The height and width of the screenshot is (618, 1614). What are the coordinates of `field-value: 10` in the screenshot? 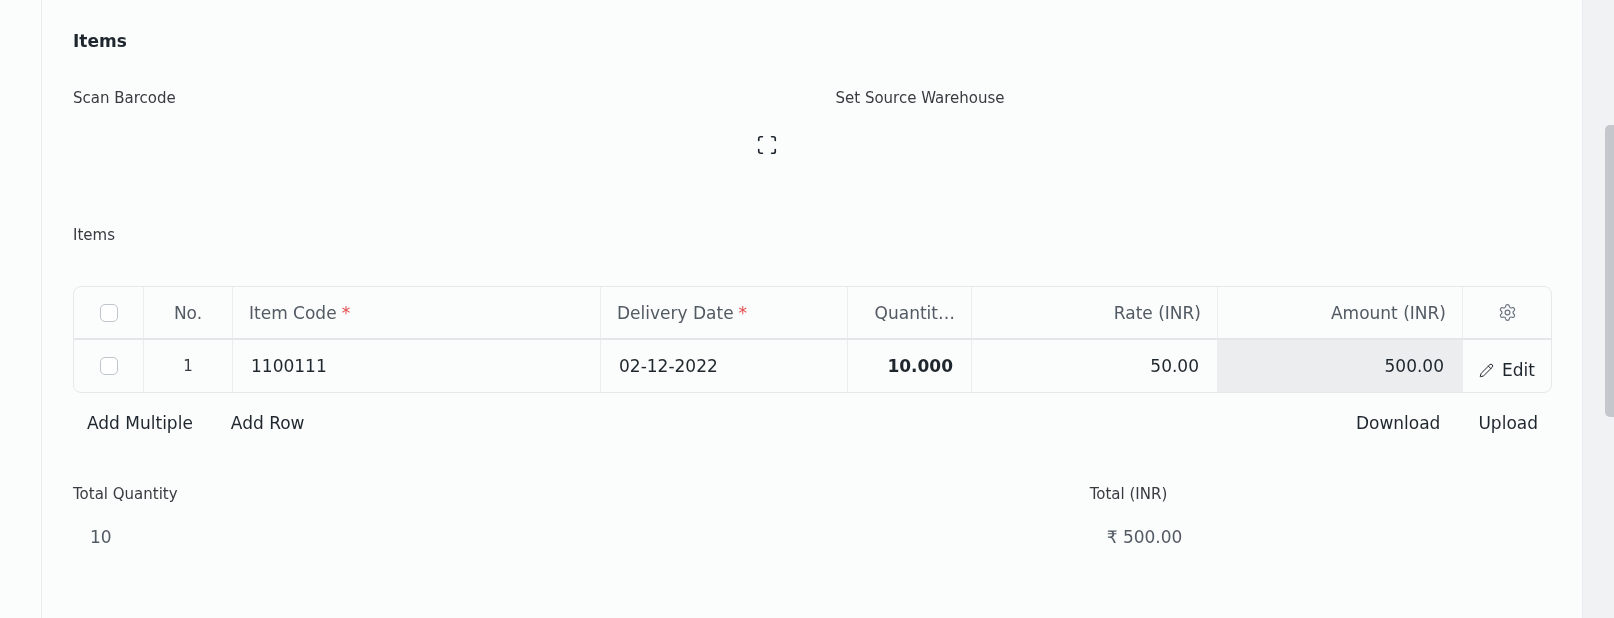 It's located at (100, 537).